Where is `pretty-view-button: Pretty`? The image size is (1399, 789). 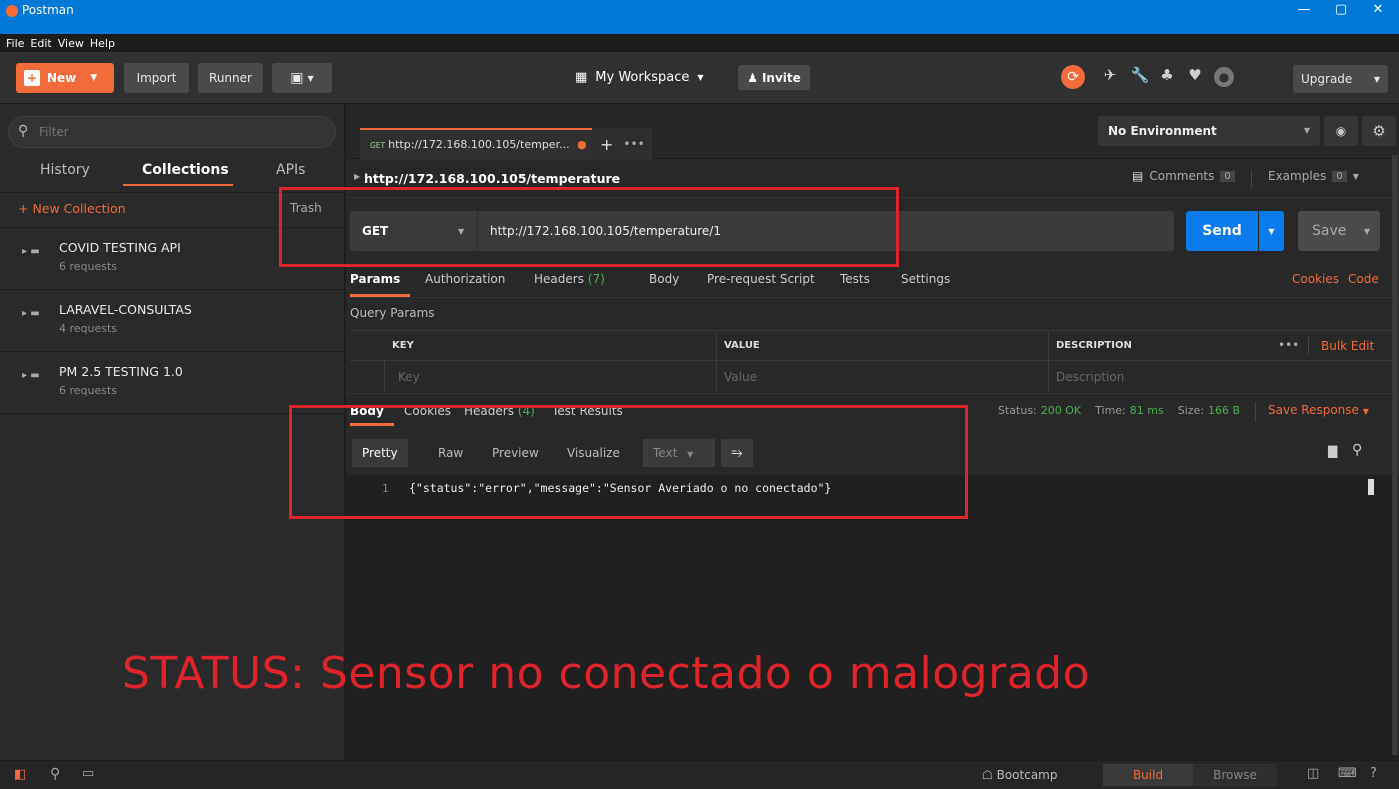
pretty-view-button: Pretty is located at coordinates (380, 453).